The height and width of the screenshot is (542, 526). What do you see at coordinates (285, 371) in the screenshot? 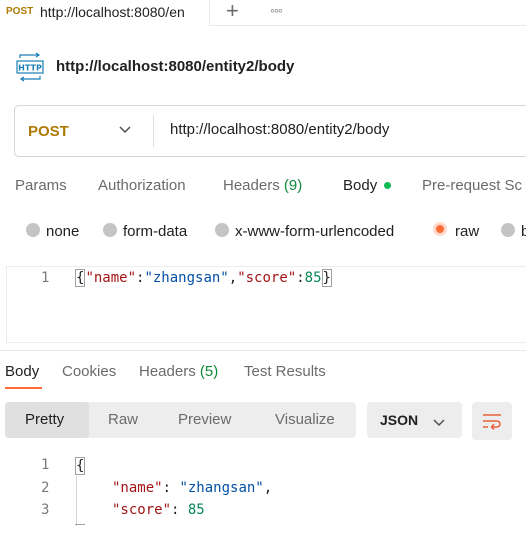
I see `response-tab-test-results: Test Results` at bounding box center [285, 371].